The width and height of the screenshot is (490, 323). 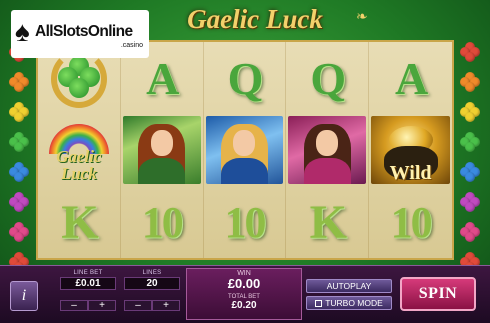 I want to click on symbol-logo: Gaelic Luck, so click(x=79, y=165).